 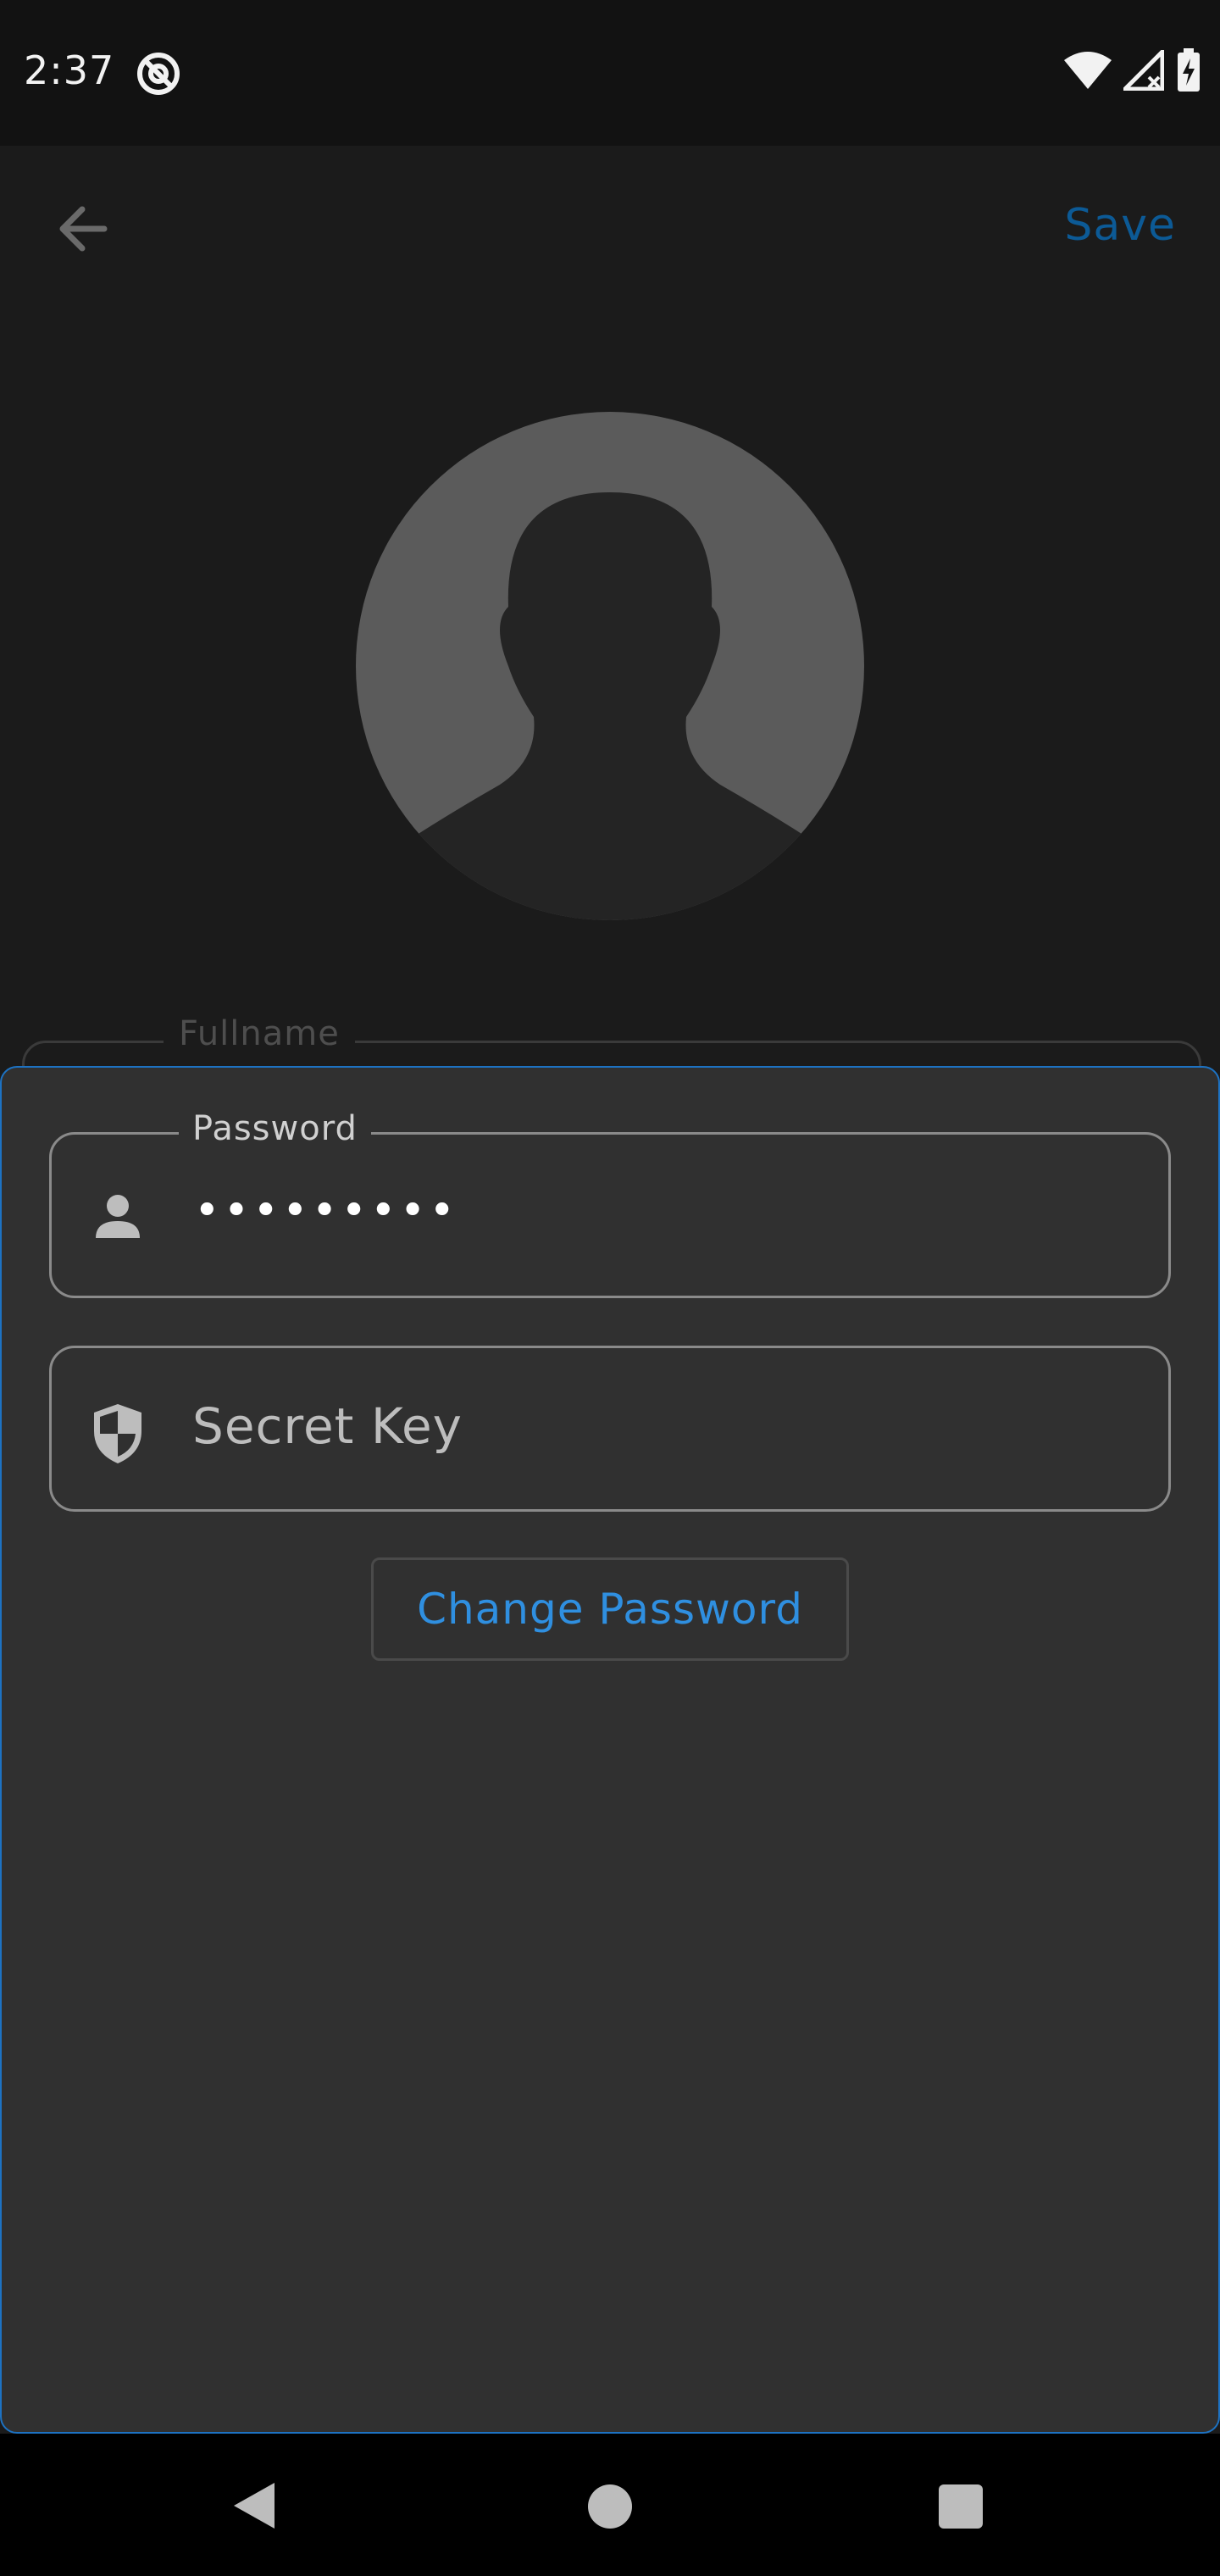 I want to click on status-bar: 2:37, so click(x=610, y=73).